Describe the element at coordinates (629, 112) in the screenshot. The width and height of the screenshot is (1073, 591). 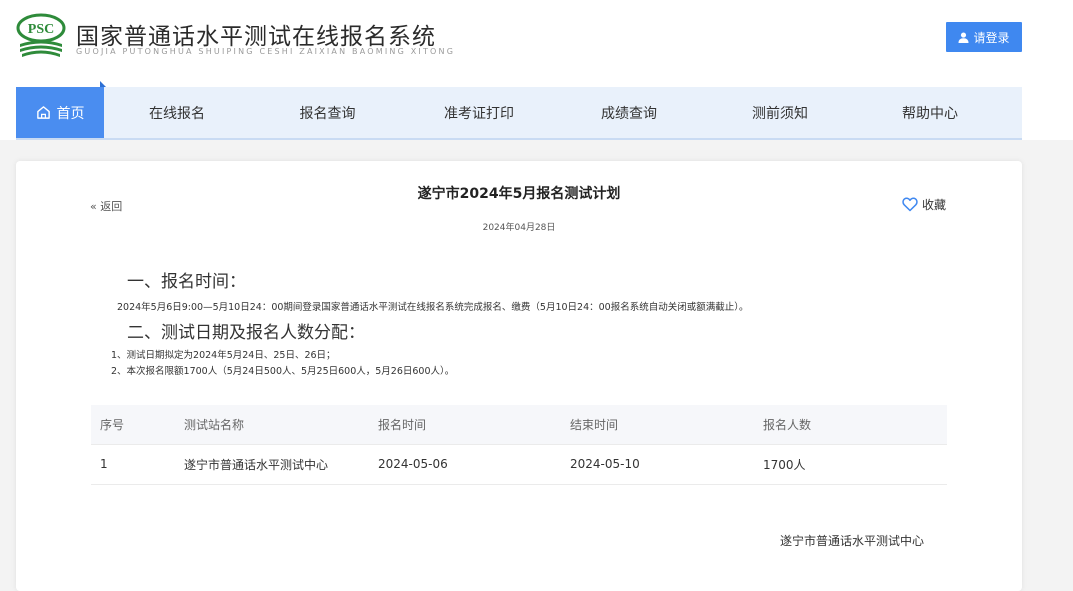
I see `nav-item-score-query: 成绩查询` at that location.